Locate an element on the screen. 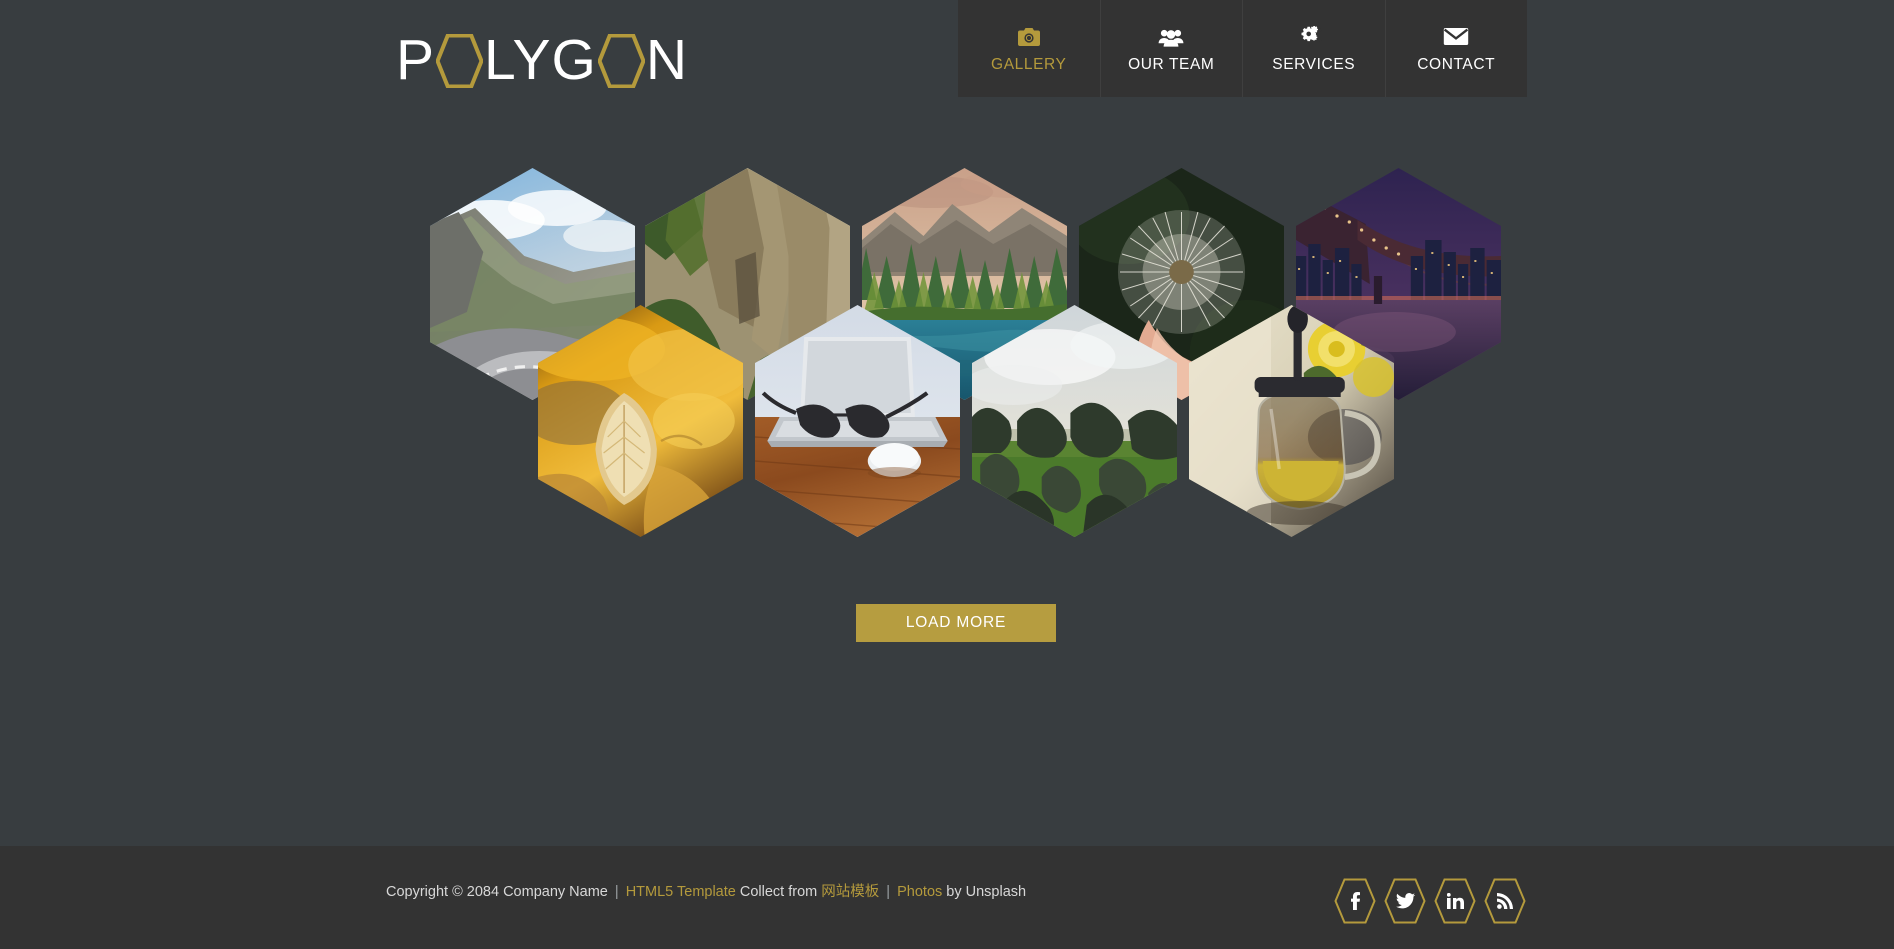  logo-hexagon-o-first is located at coordinates (460, 60).